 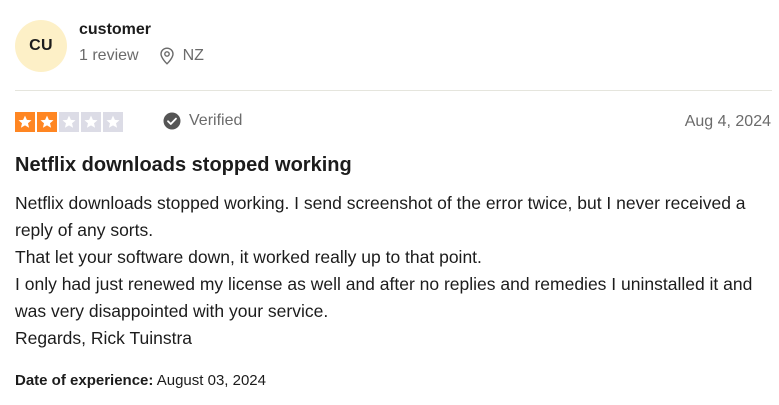 I want to click on divider, so click(x=393, y=90).